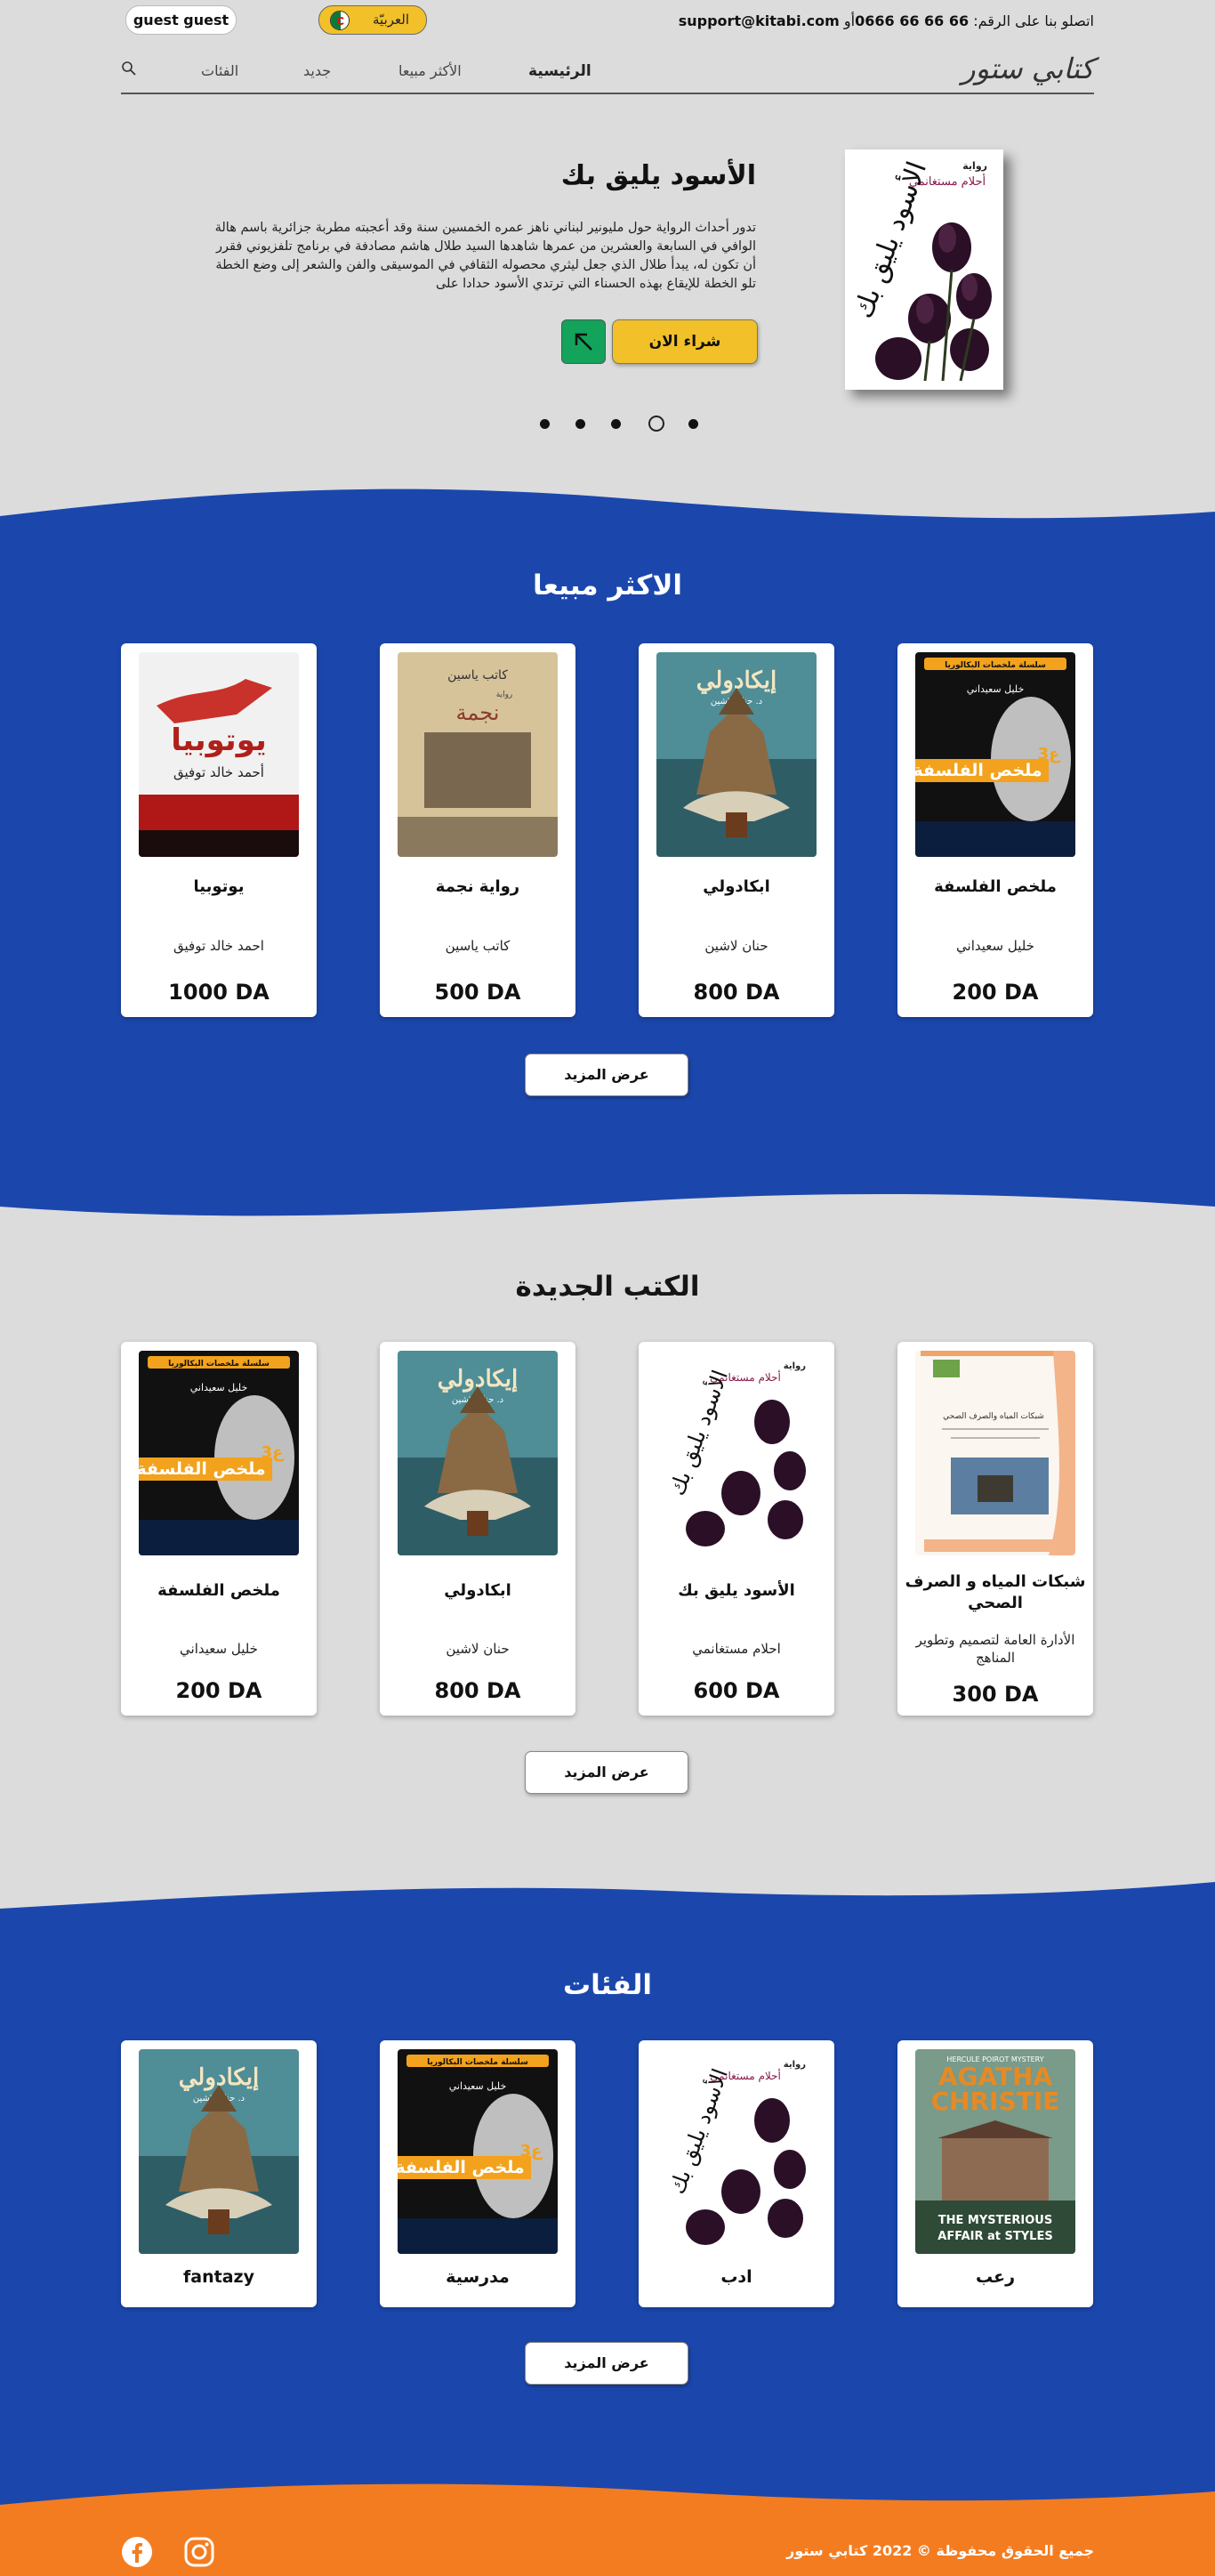 This screenshot has width=1215, height=2576. Describe the element at coordinates (736, 2277) in the screenshot. I see `category-name: ادب` at that location.